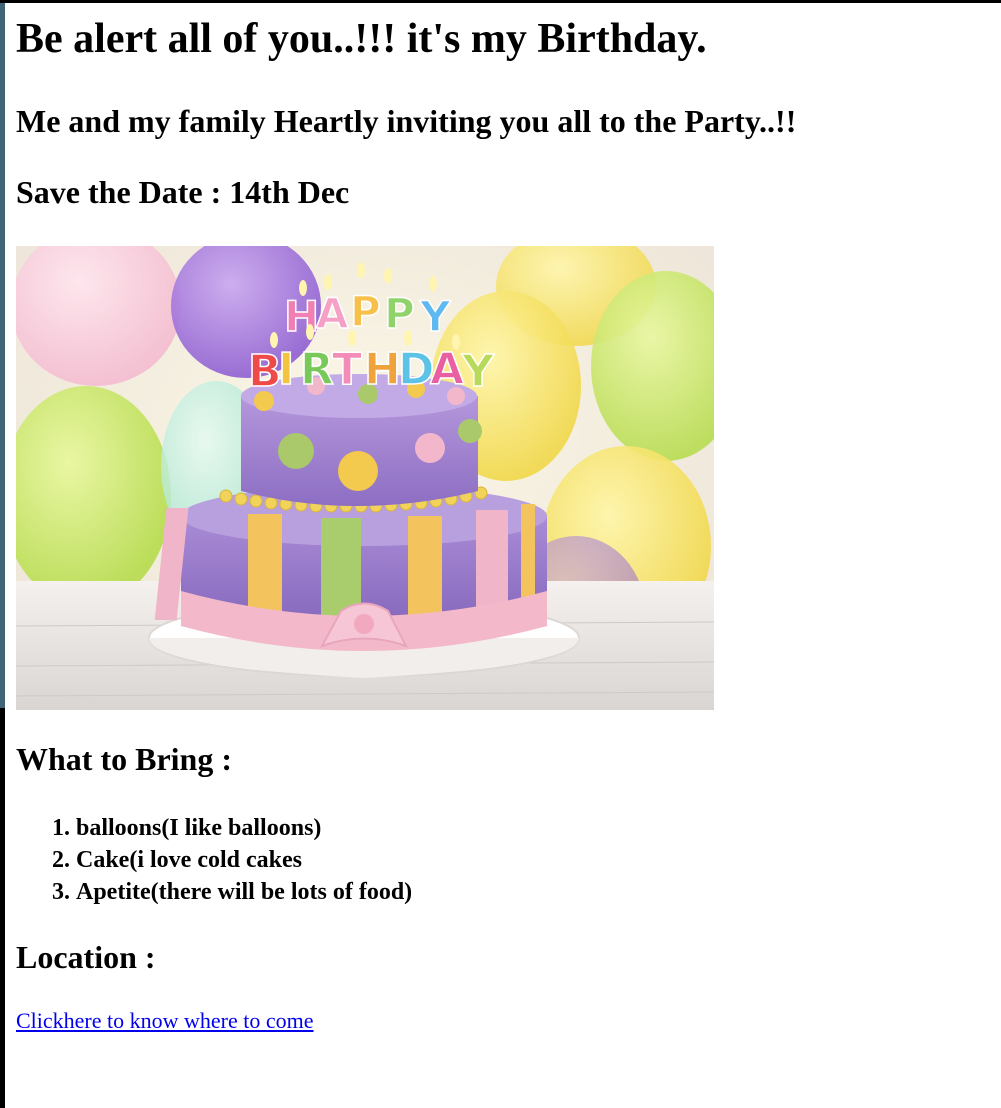  What do you see at coordinates (124, 759) in the screenshot?
I see `what-to-bring-heading: What to Bring :` at bounding box center [124, 759].